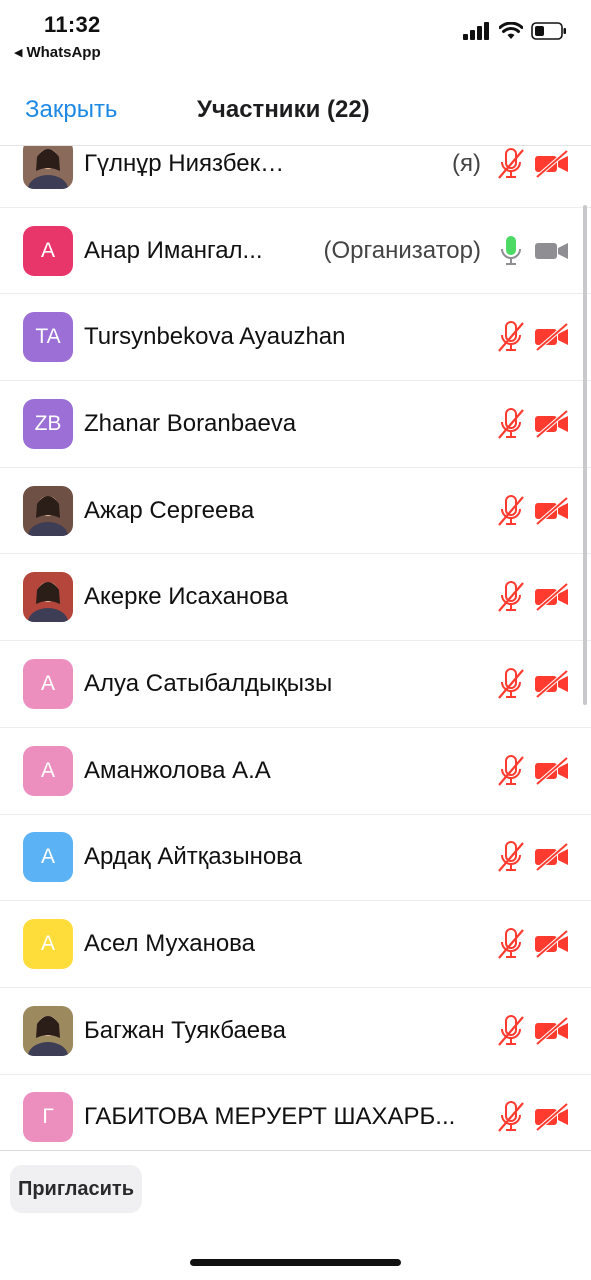 This screenshot has height=1280, width=591. What do you see at coordinates (476, 31) in the screenshot?
I see `signal-icon` at bounding box center [476, 31].